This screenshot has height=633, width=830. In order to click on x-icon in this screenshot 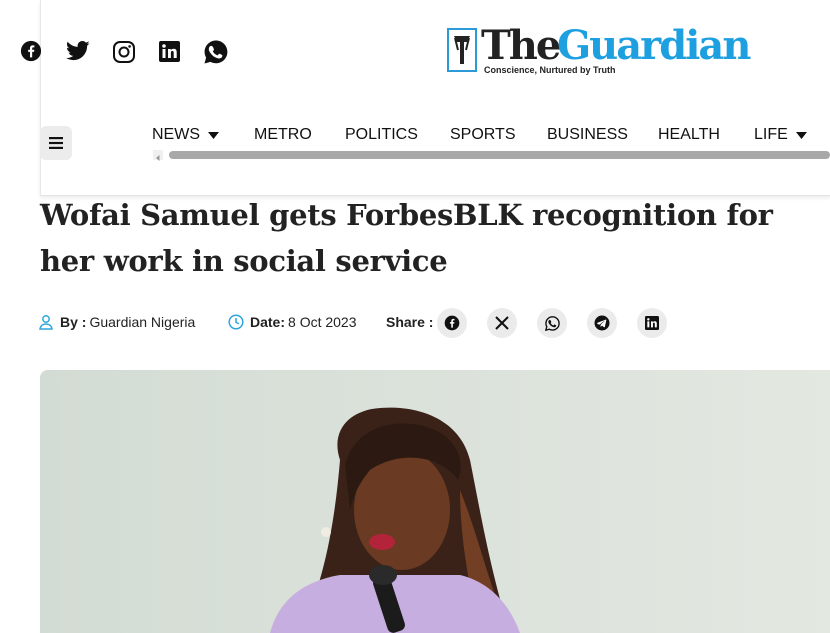, I will do `click(502, 323)`.